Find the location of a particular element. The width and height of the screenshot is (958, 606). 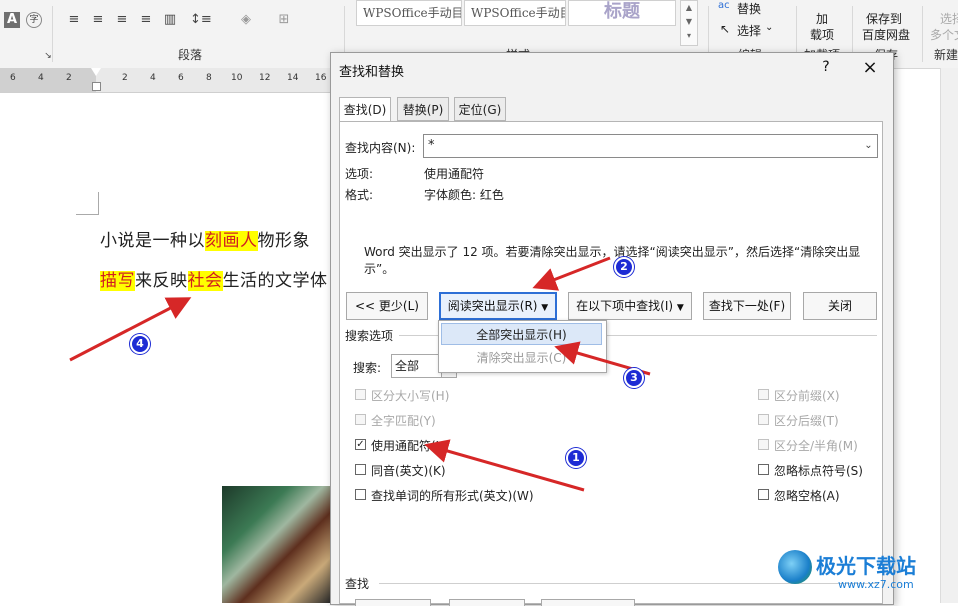

watermark-url: www.xz7.com is located at coordinates (876, 584).